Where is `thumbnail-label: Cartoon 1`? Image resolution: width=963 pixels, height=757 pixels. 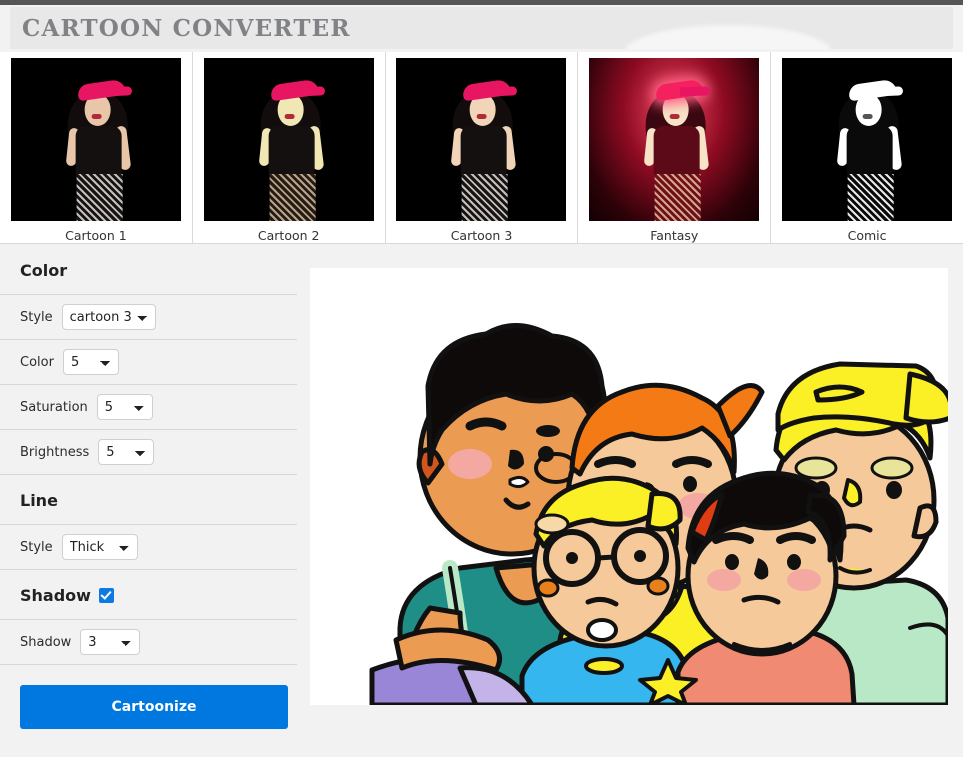
thumbnail-label: Cartoon 1 is located at coordinates (96, 235).